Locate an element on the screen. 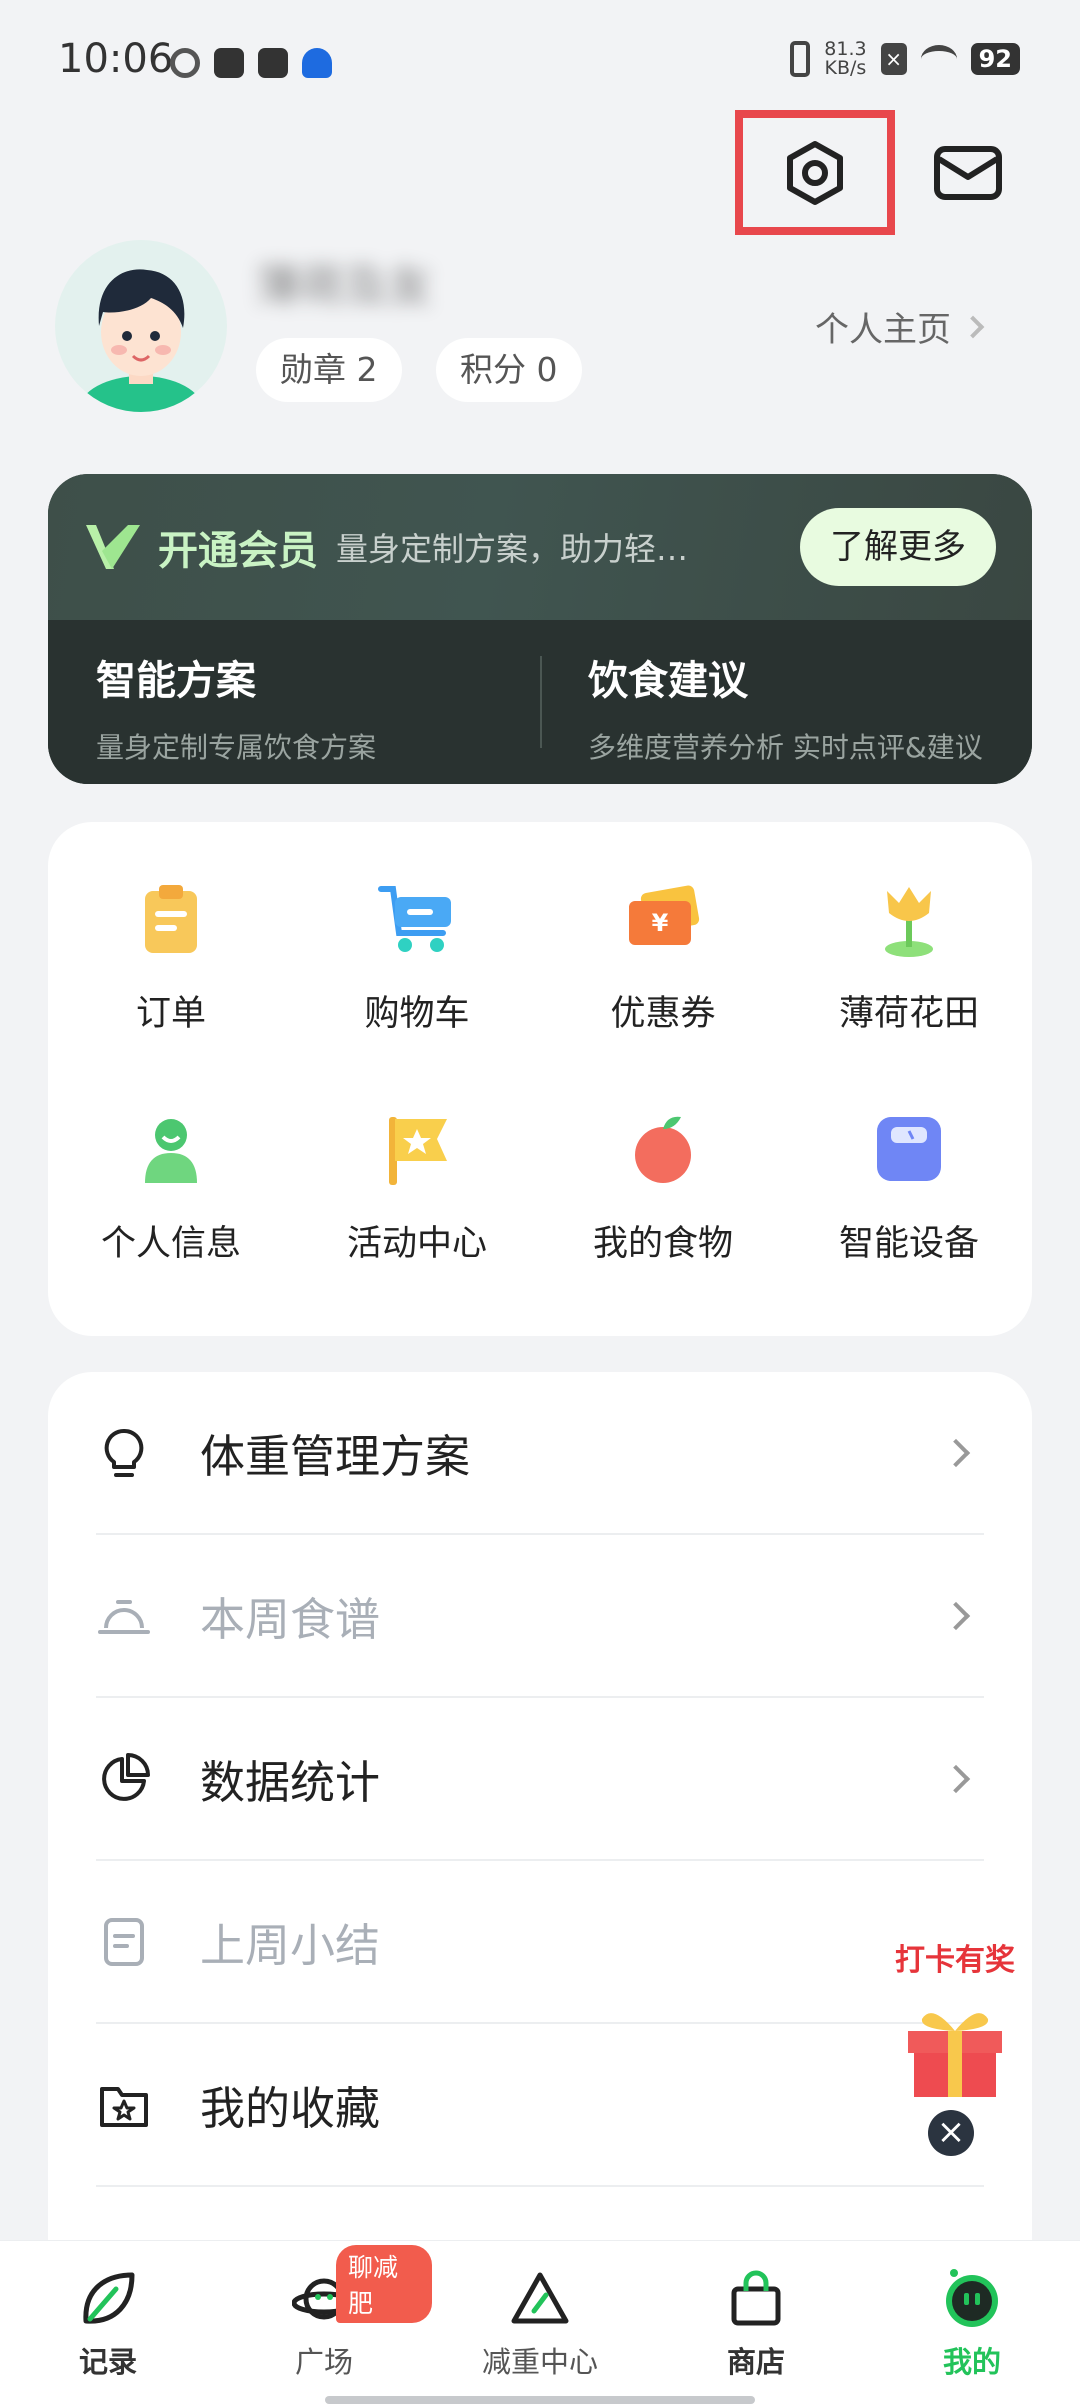 The width and height of the screenshot is (1080, 2408). bag-icon is located at coordinates (756, 2298).